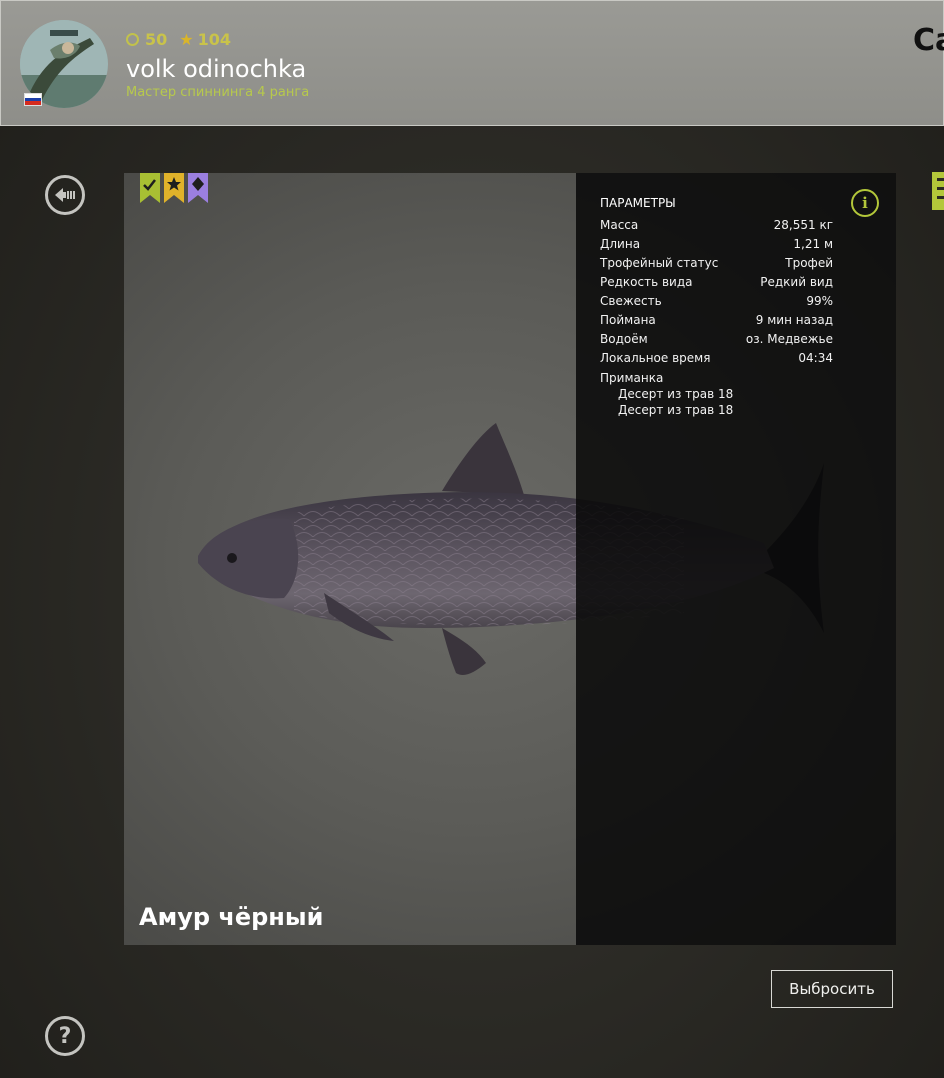 The image size is (944, 1078). I want to click on param-row-length: Длина 1,21 м, so click(716, 246).